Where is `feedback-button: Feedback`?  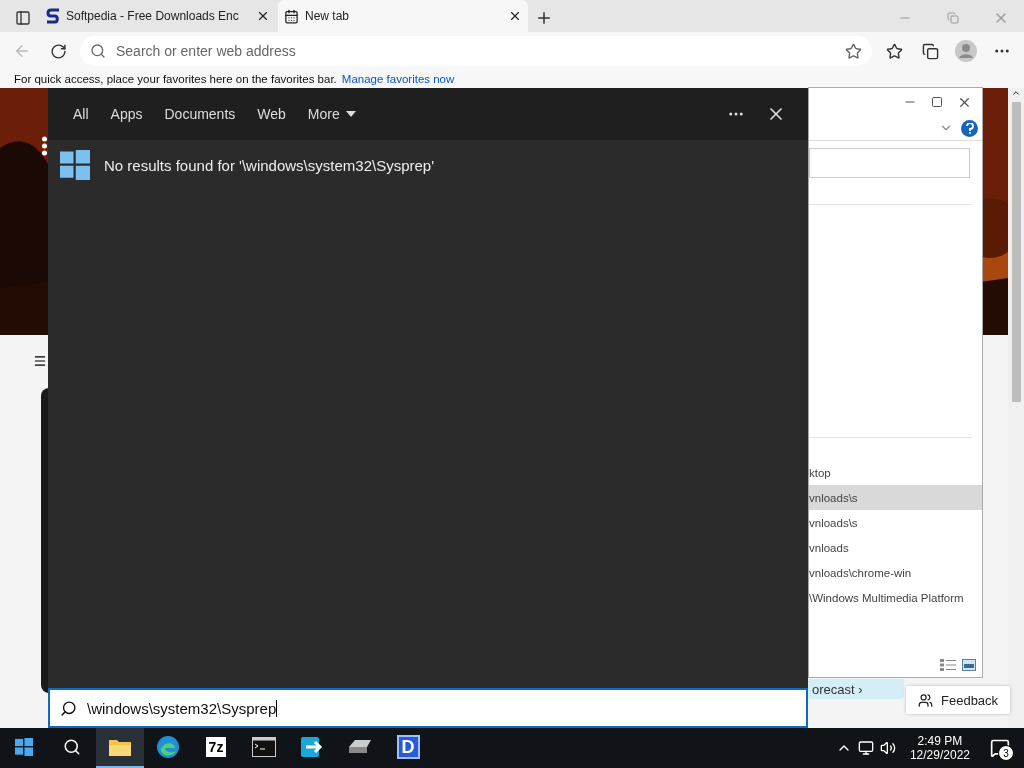 feedback-button: Feedback is located at coordinates (958, 700).